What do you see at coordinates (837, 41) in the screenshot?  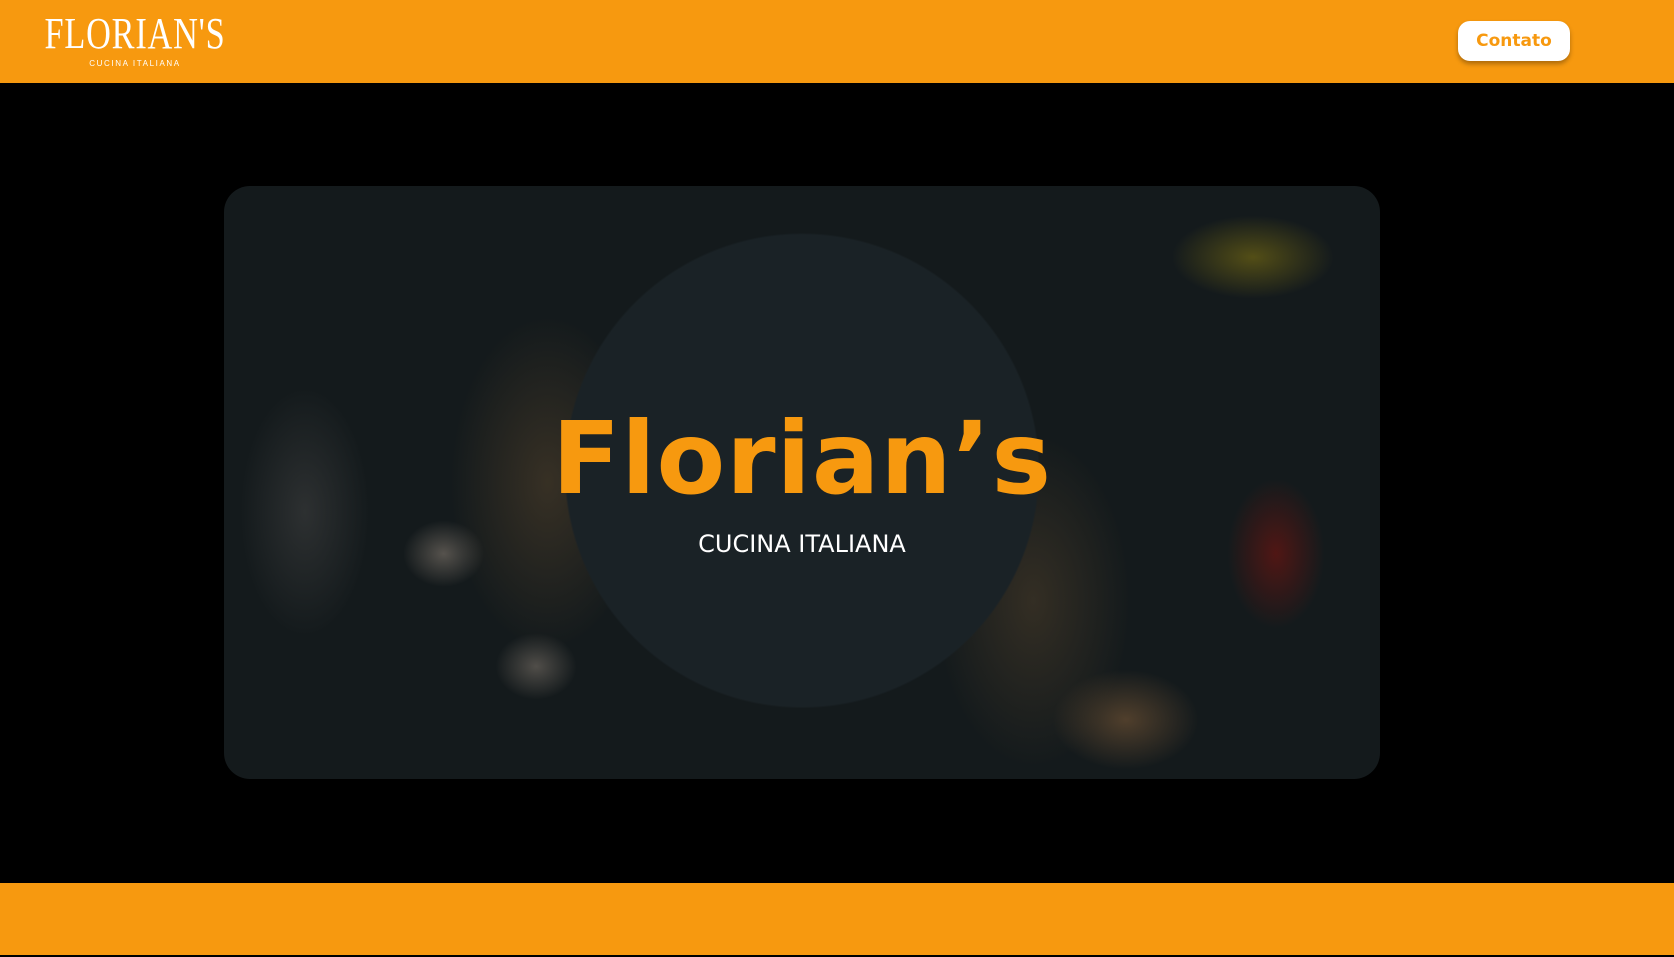 I see `site-header: FLORIAN'S CUCINA ITALIANA Contato` at bounding box center [837, 41].